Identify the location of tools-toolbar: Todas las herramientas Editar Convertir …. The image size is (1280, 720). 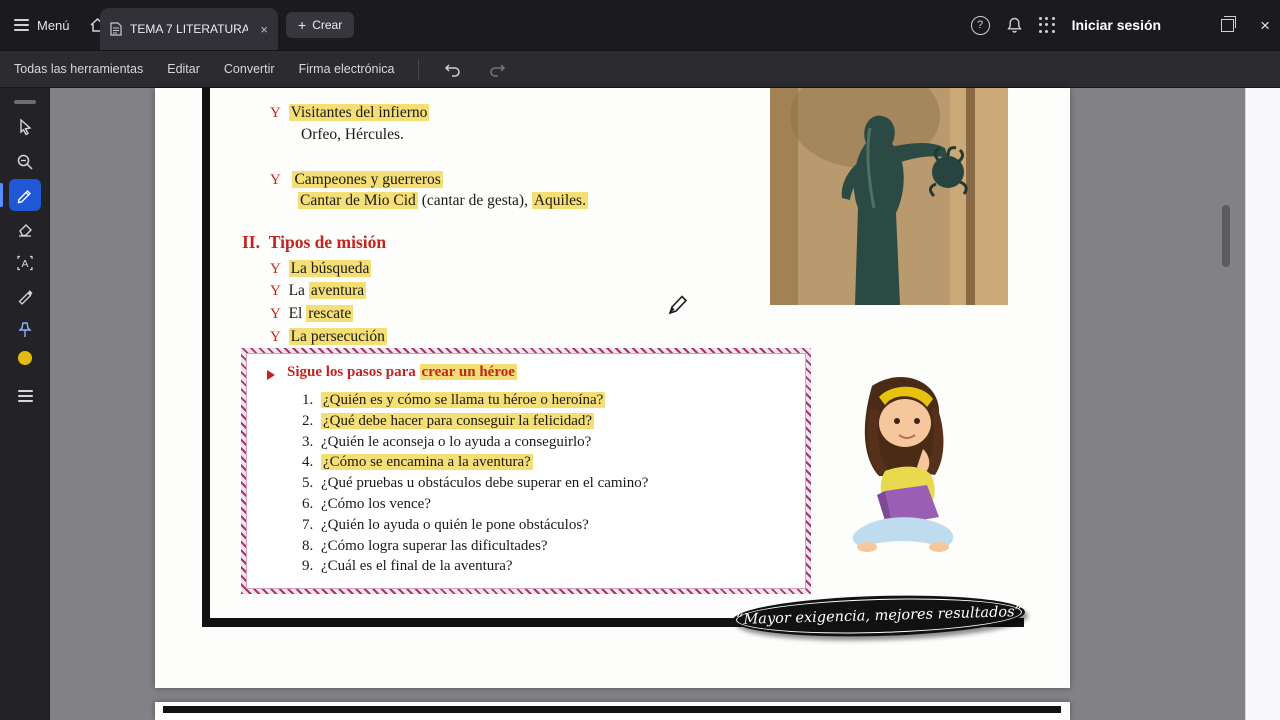
(640, 92).